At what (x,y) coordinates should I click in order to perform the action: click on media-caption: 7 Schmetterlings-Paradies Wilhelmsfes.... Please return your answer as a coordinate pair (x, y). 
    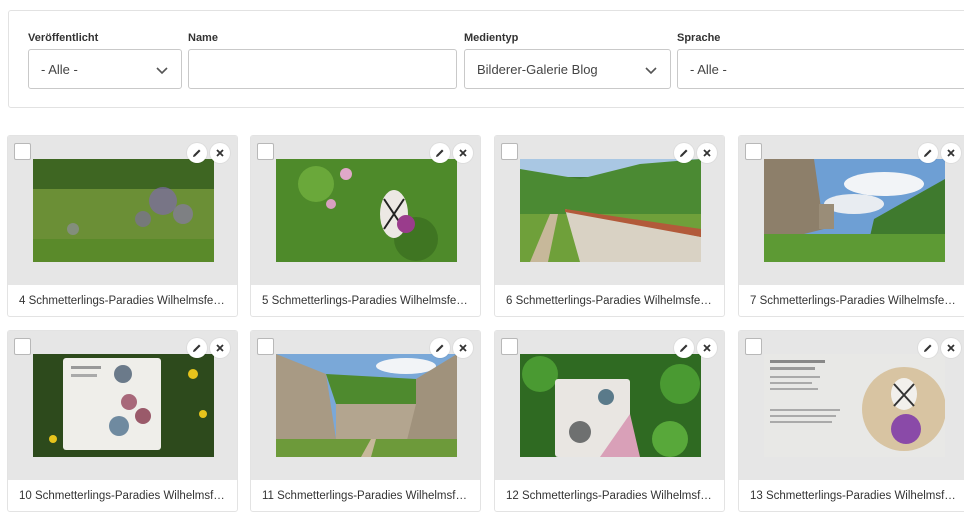
    Looking at the image, I should click on (855, 301).